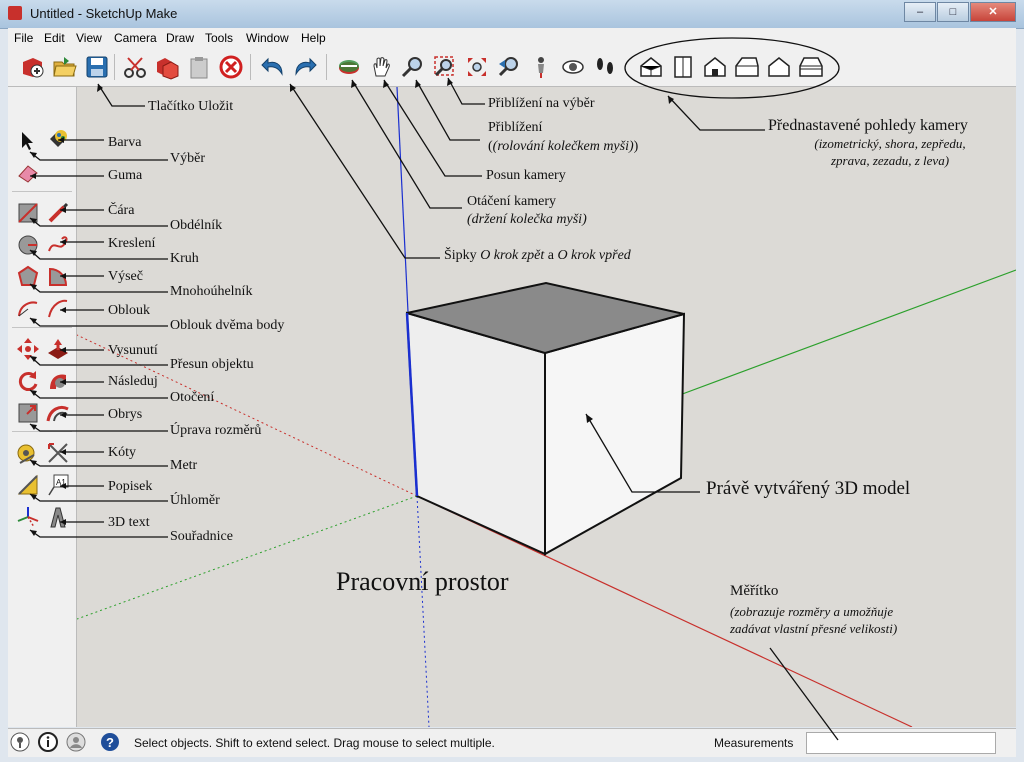  I want to click on label-dimensions: Kóty, so click(122, 452).